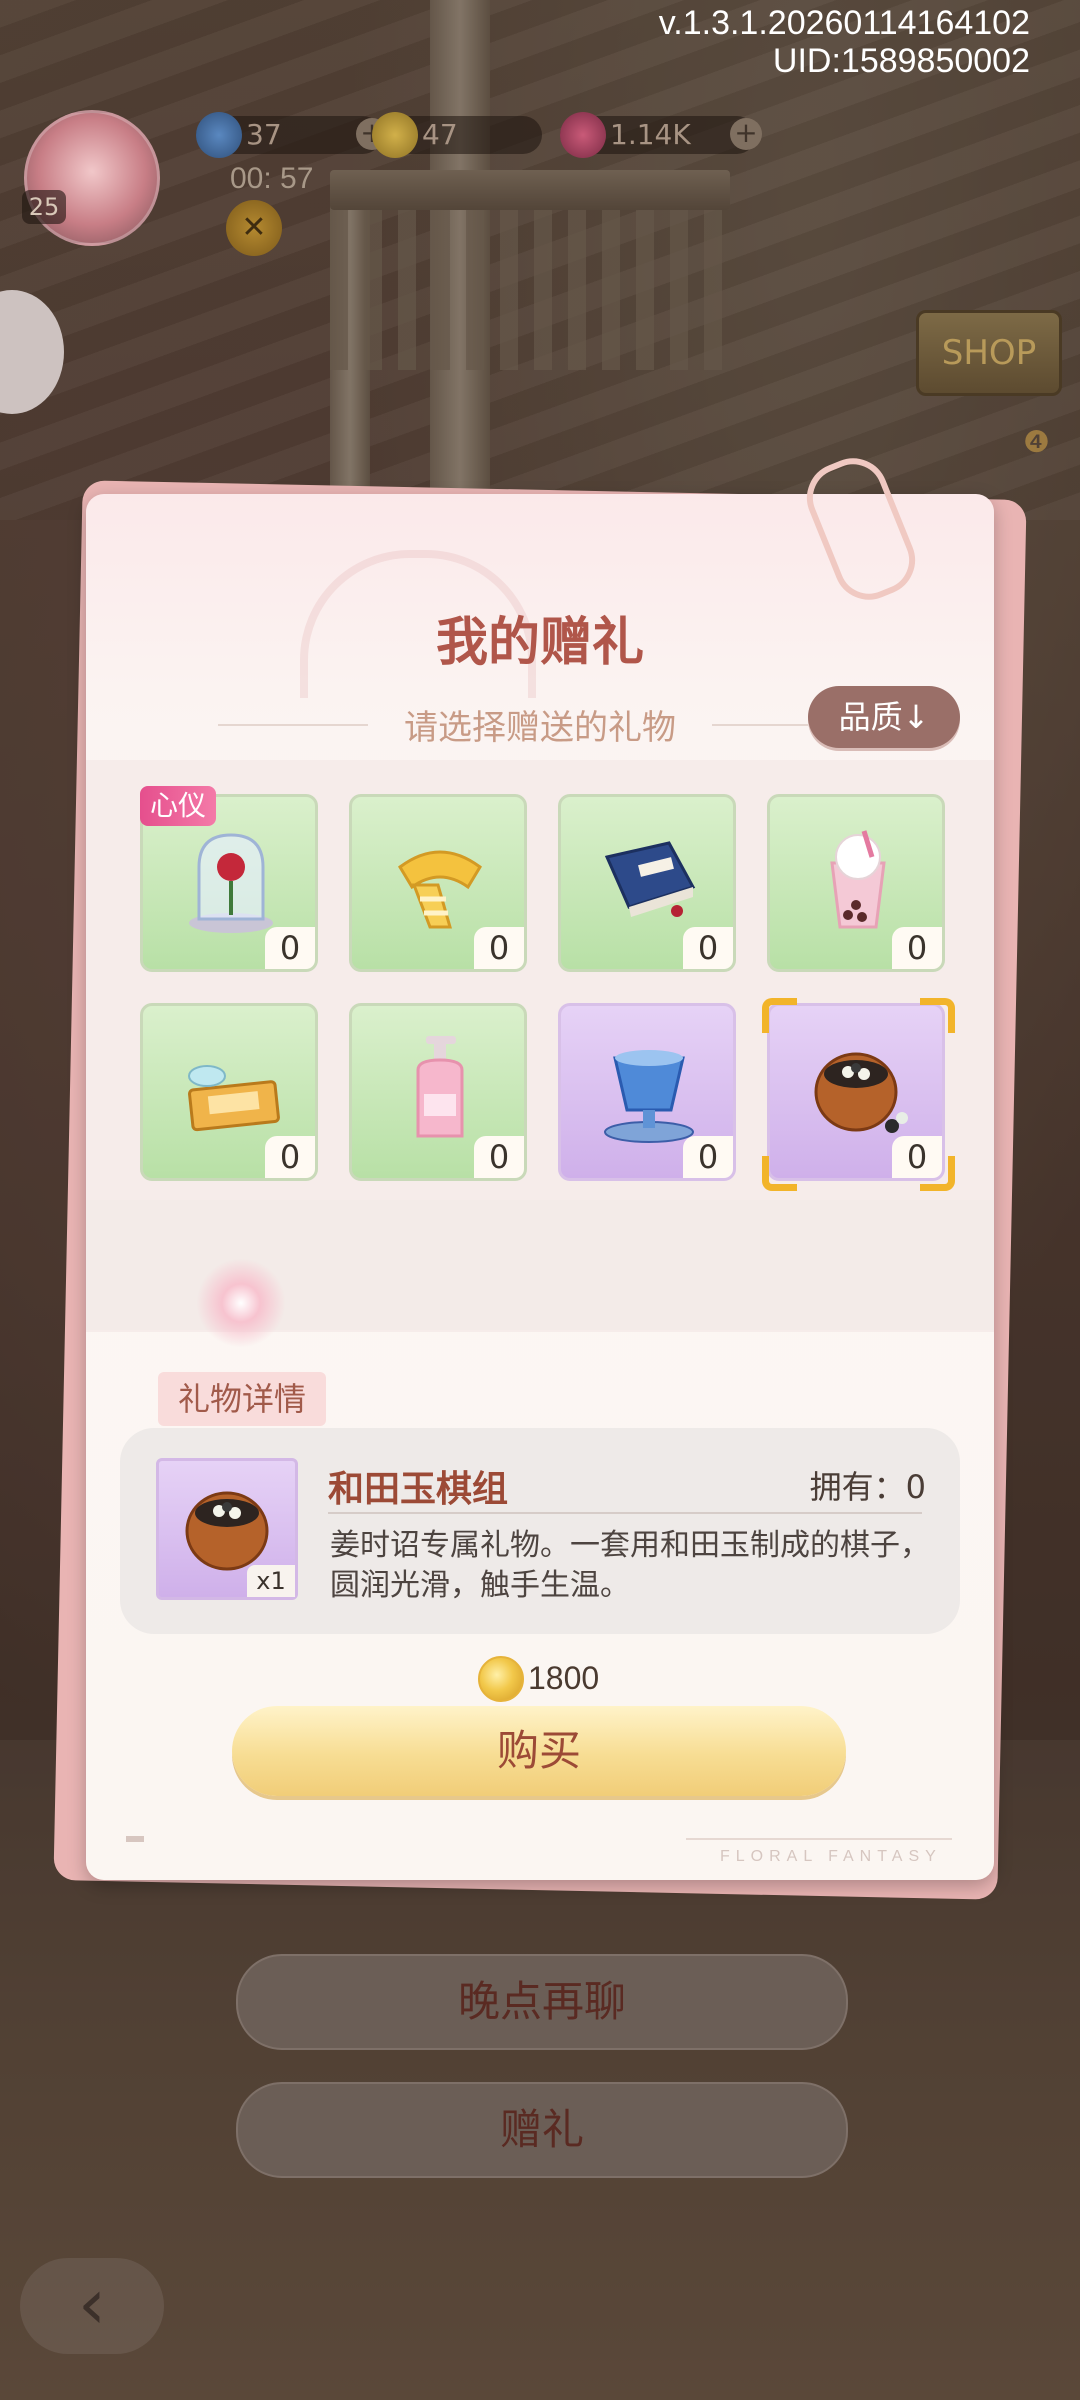  What do you see at coordinates (271, 1581) in the screenshot?
I see `gift-detail-quantity: x1` at bounding box center [271, 1581].